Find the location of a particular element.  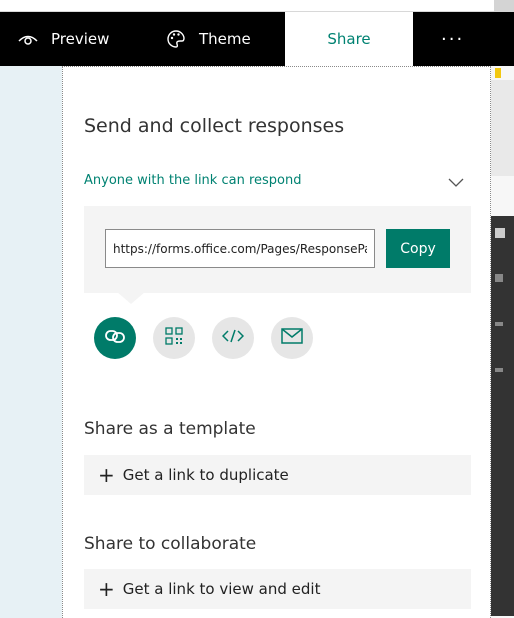

tab-share: Share is located at coordinates (349, 39).